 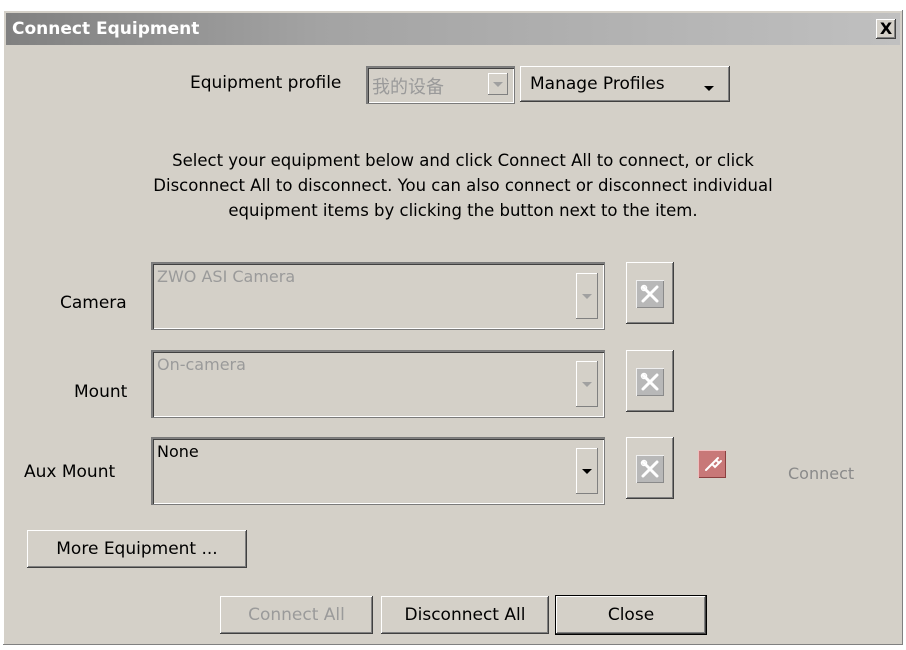 I want to click on dialog-title: Connect Equipment, so click(x=106, y=29).